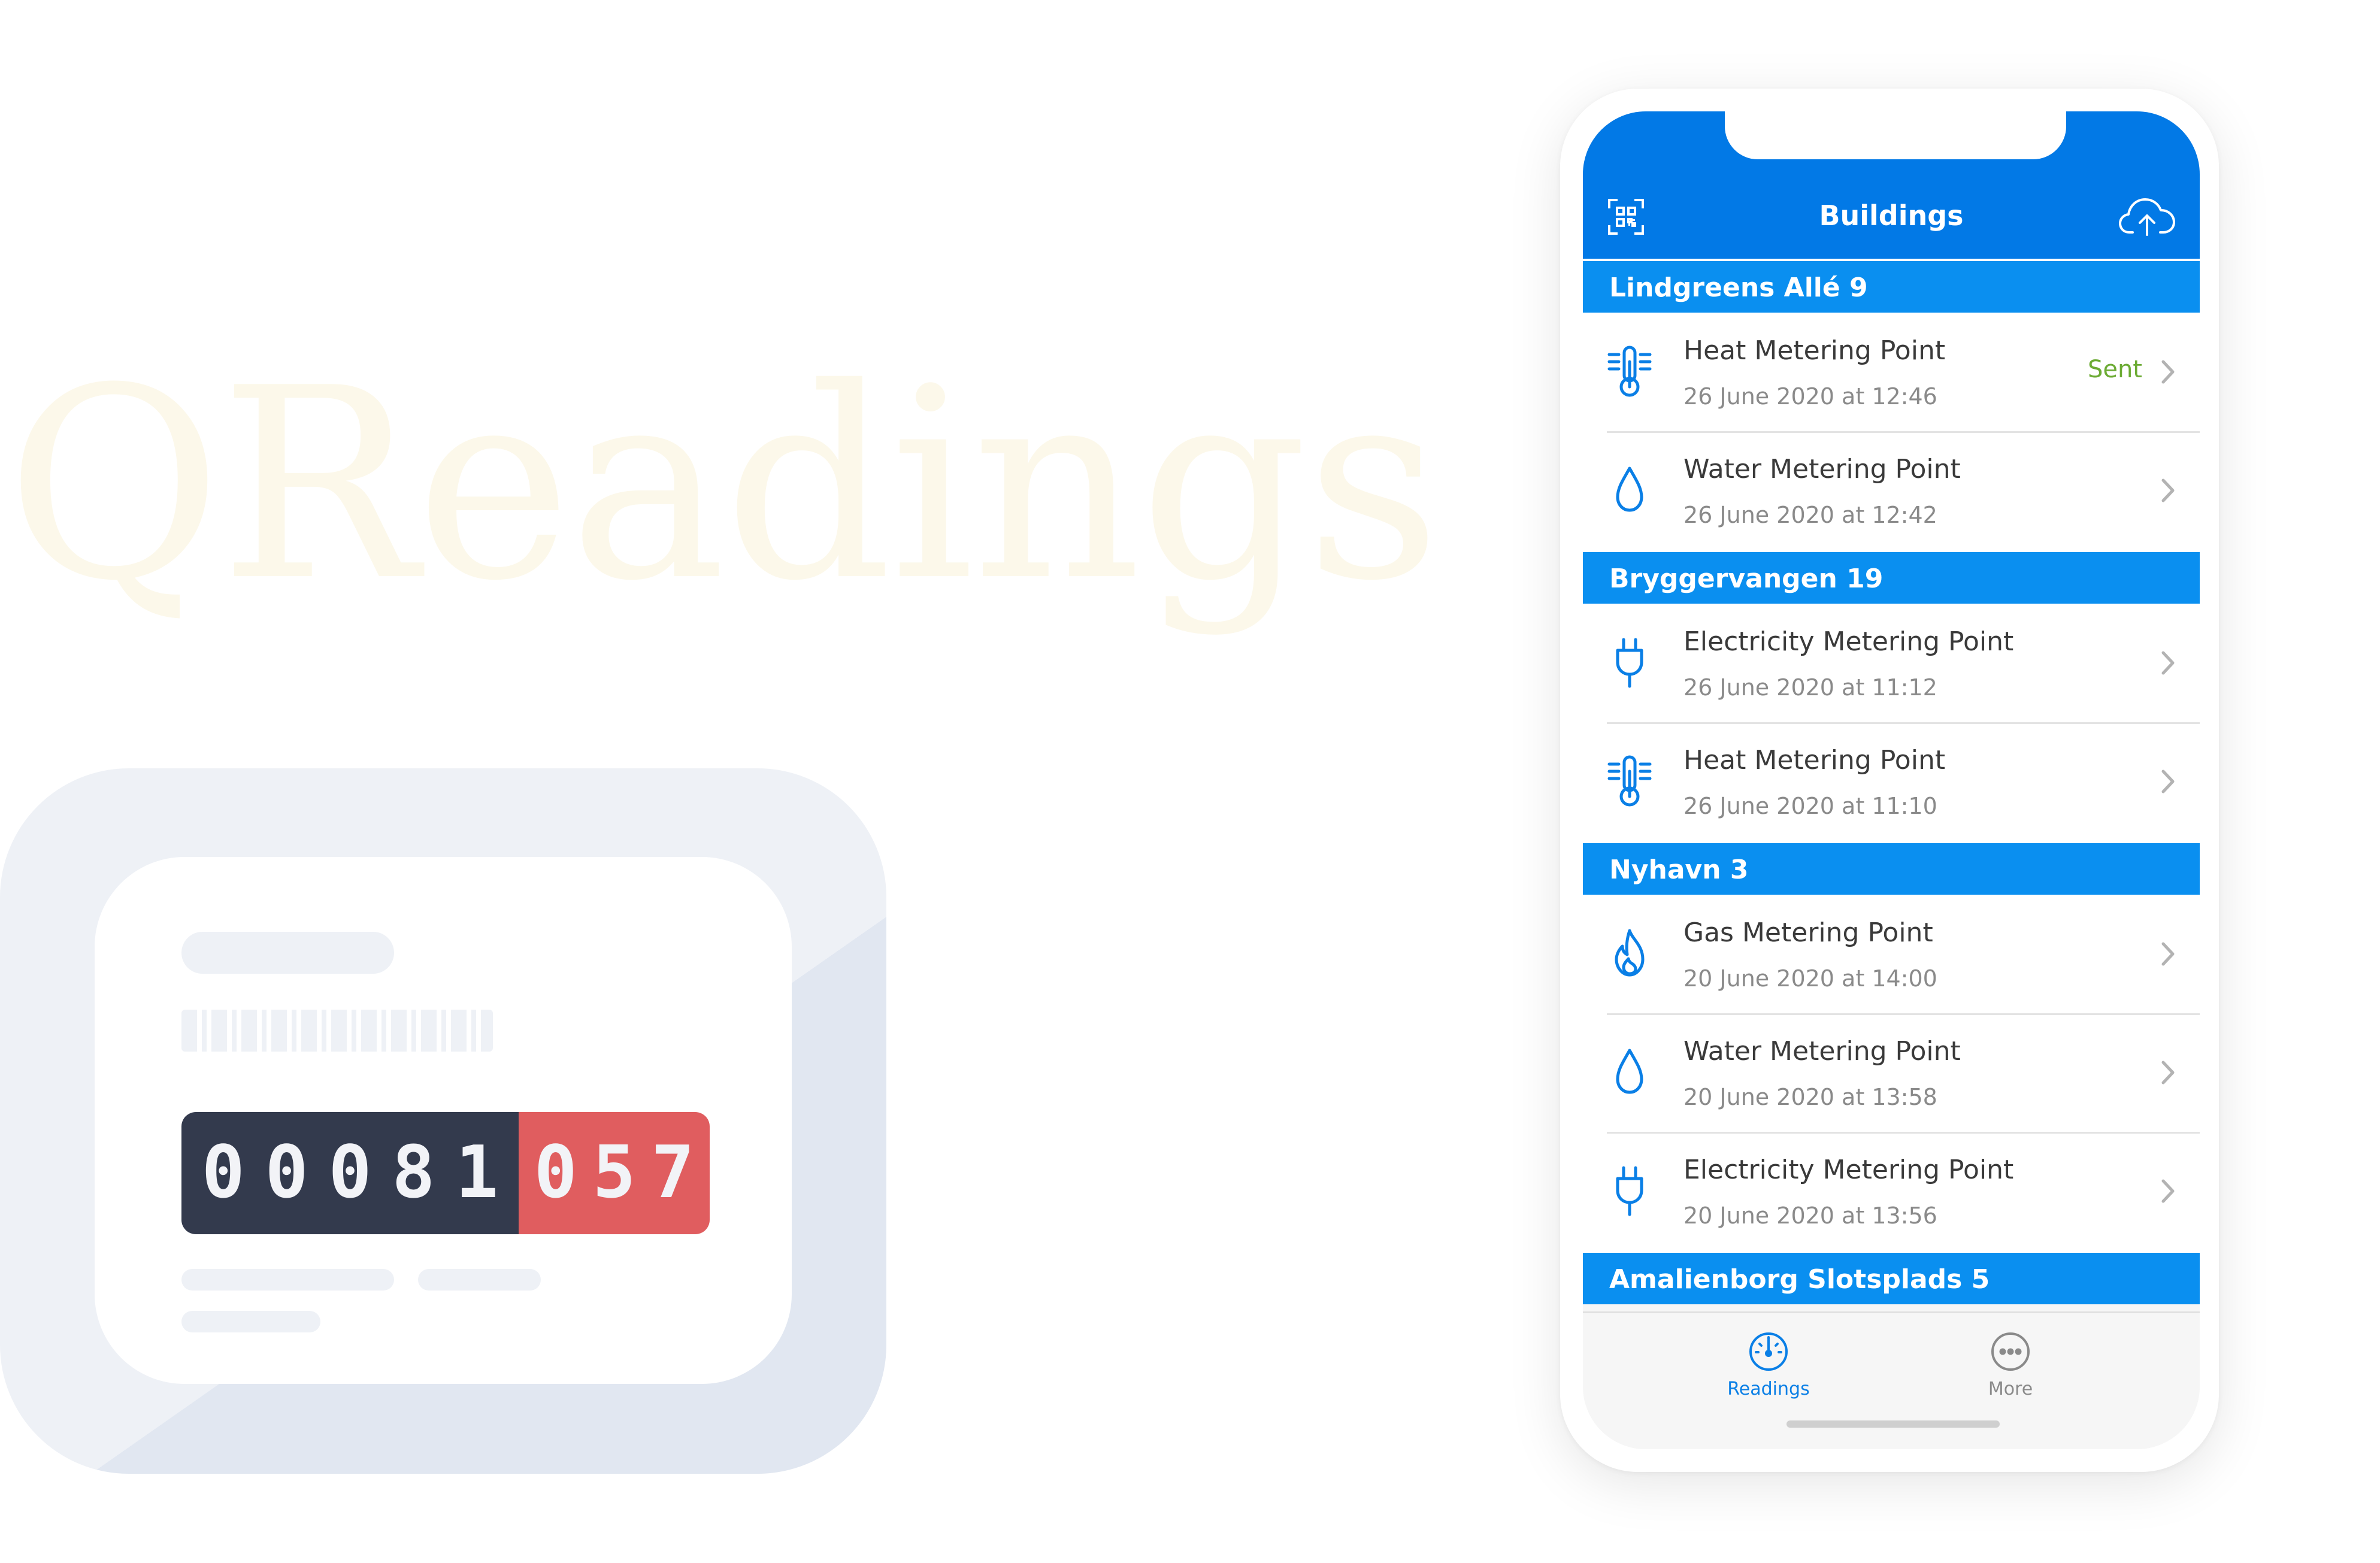 The height and width of the screenshot is (1563, 2380). What do you see at coordinates (1892, 215) in the screenshot?
I see `page-title: Buildings` at bounding box center [1892, 215].